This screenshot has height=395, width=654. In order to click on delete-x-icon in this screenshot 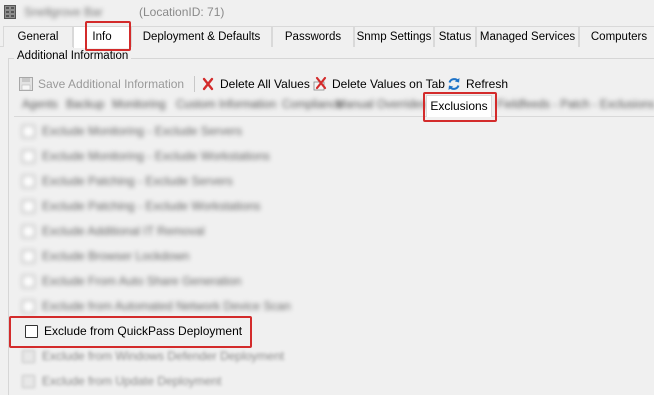, I will do `click(208, 84)`.